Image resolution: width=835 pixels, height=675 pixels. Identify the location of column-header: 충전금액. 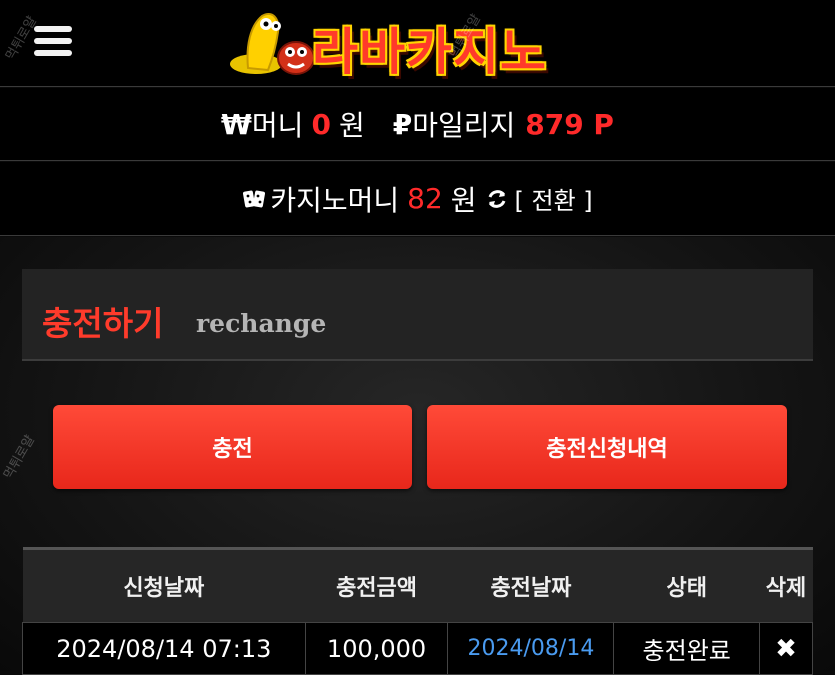
(376, 585).